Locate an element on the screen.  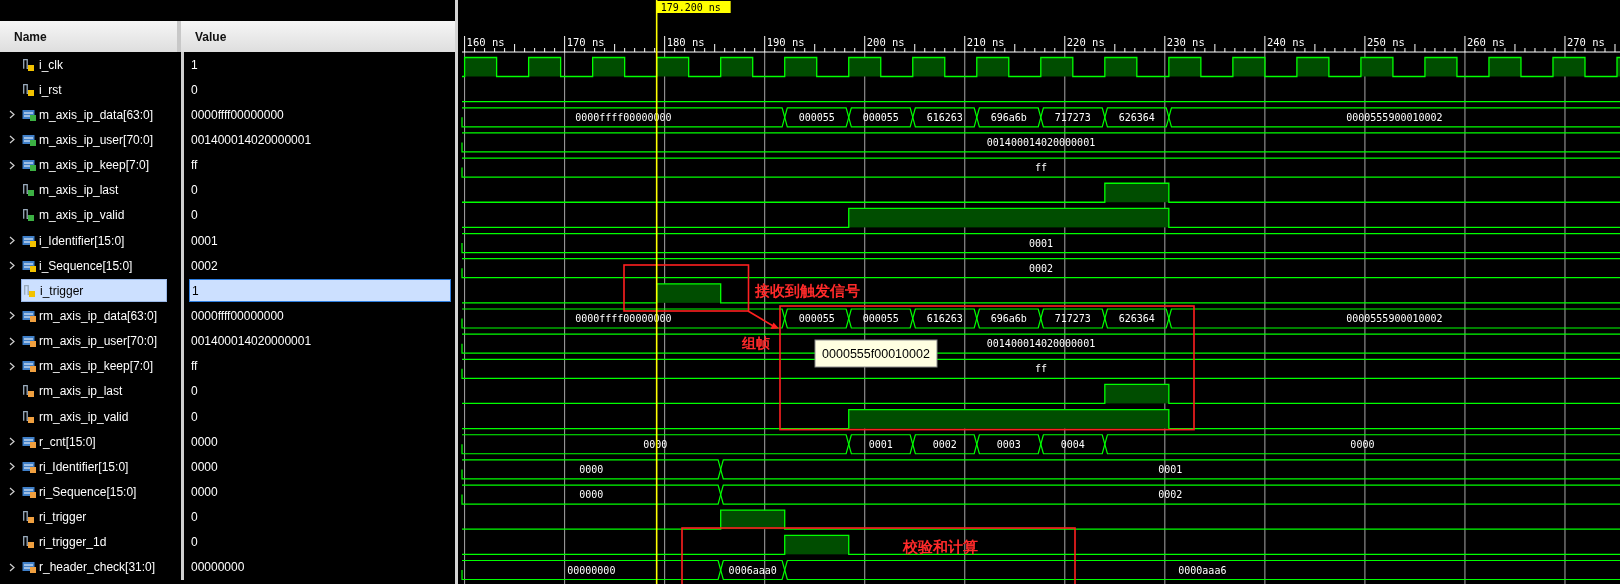
signal-name-item: rm_axis_ip_keep[7:0] is located at coordinates (94, 366).